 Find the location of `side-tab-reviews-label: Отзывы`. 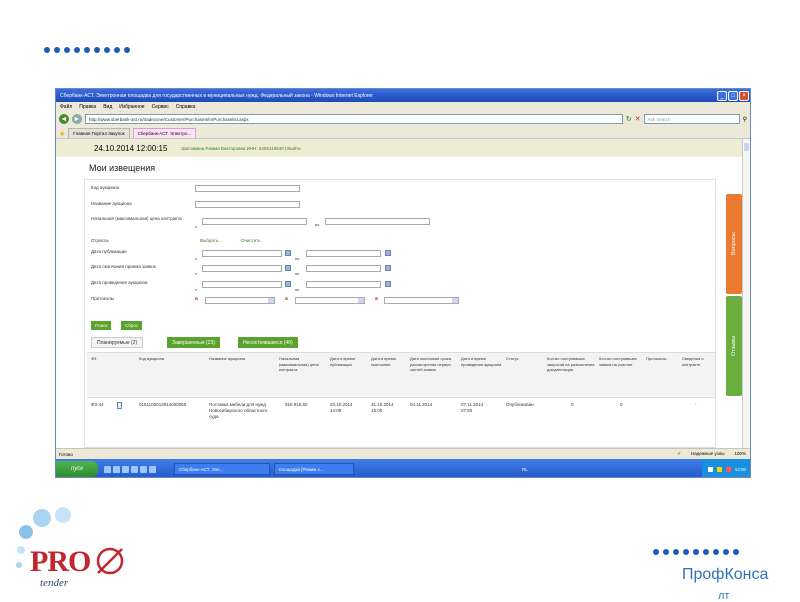

side-tab-reviews-label: Отзывы is located at coordinates (734, 346).